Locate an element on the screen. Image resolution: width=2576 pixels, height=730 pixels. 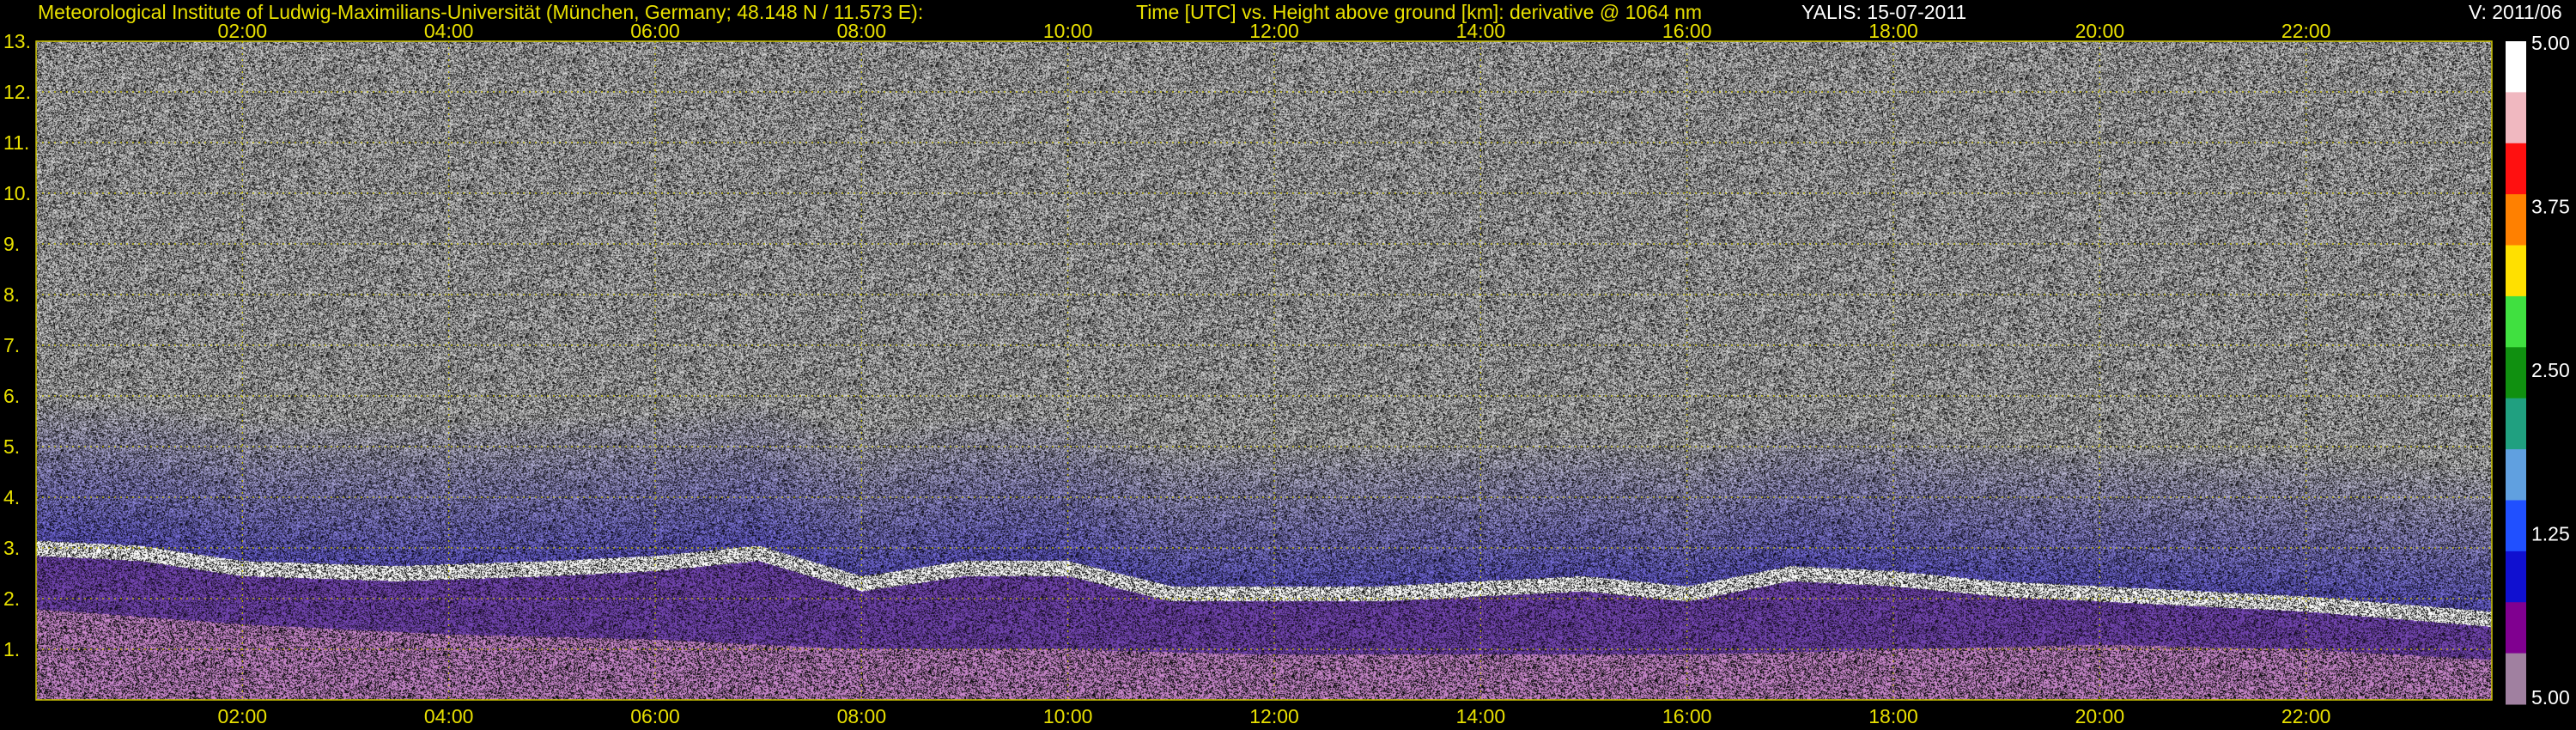
x-tick-label-bottom: 10:00 is located at coordinates (1068, 716).